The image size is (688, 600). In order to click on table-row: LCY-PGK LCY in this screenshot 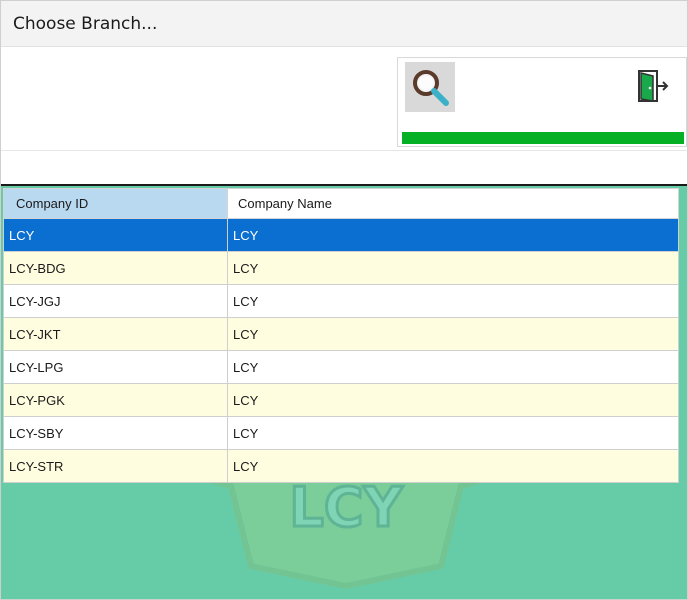, I will do `click(341, 400)`.